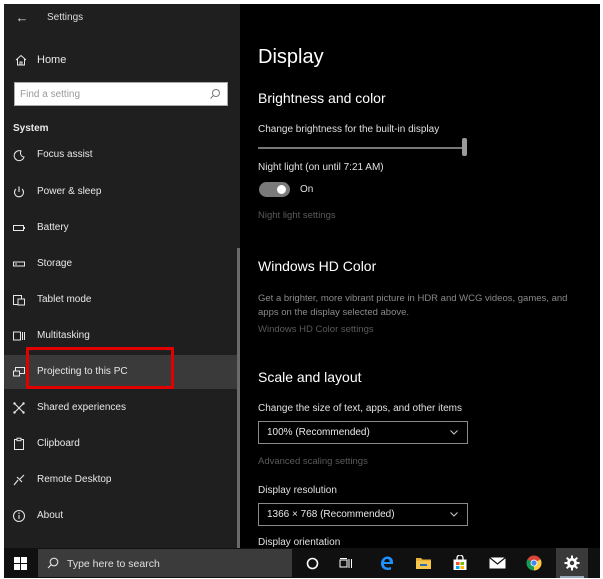 Image resolution: width=603 pixels, height=579 pixels. I want to click on sidebar-item-label: Clipboard, so click(58, 443).